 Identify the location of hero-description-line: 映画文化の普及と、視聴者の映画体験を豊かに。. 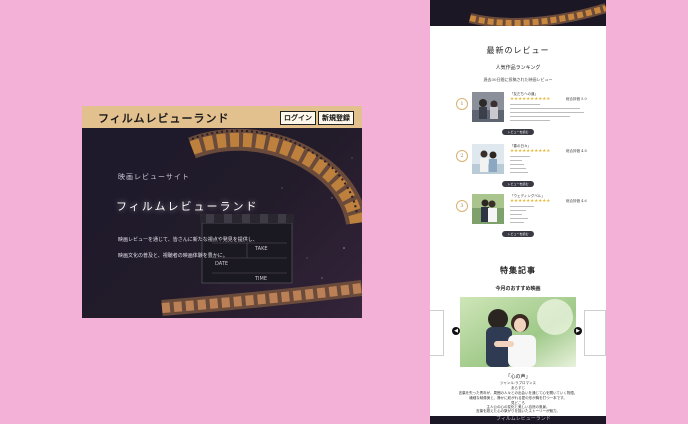
(173, 256).